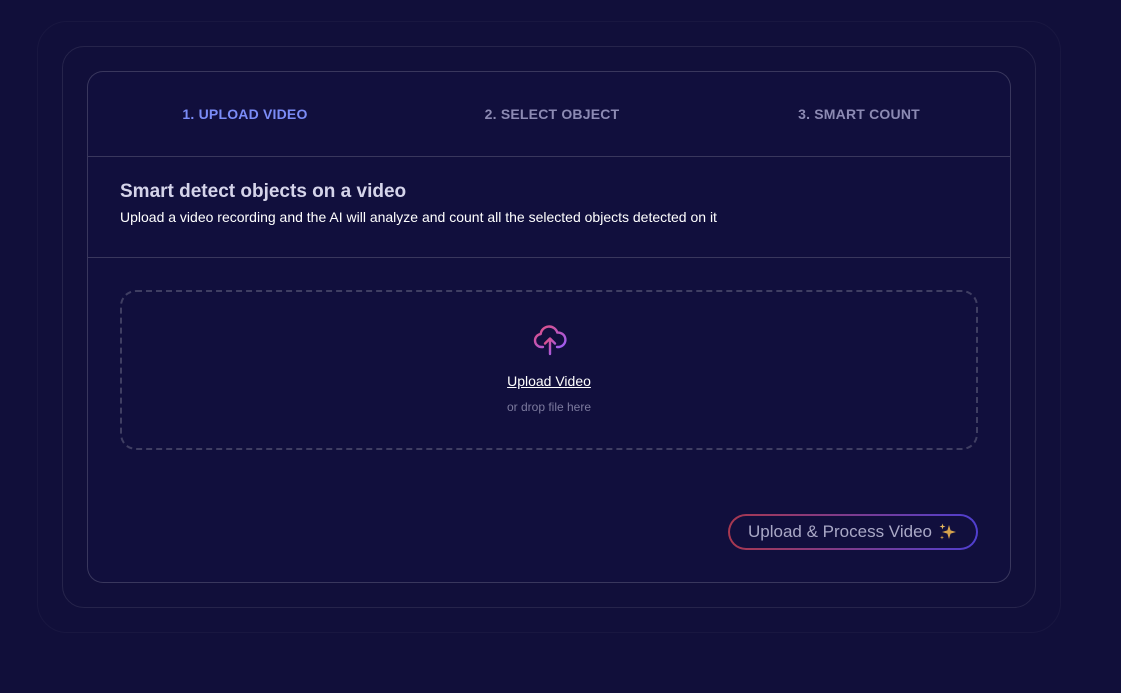 The width and height of the screenshot is (1121, 693). Describe the element at coordinates (859, 114) in the screenshot. I see `tab-smart-count: 3. SMART COUNT` at that location.